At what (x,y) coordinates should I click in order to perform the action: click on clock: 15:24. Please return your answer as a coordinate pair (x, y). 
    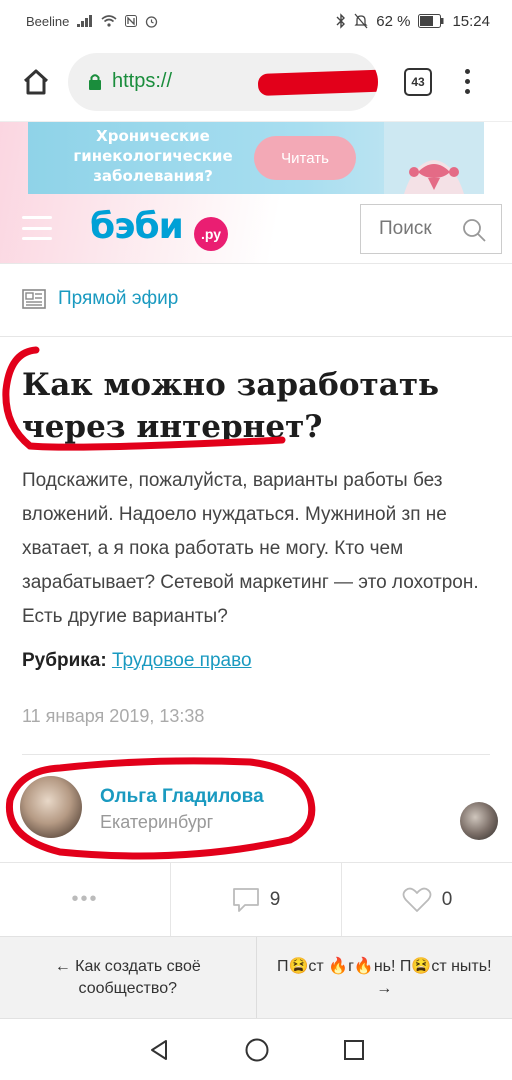
    Looking at the image, I should click on (471, 21).